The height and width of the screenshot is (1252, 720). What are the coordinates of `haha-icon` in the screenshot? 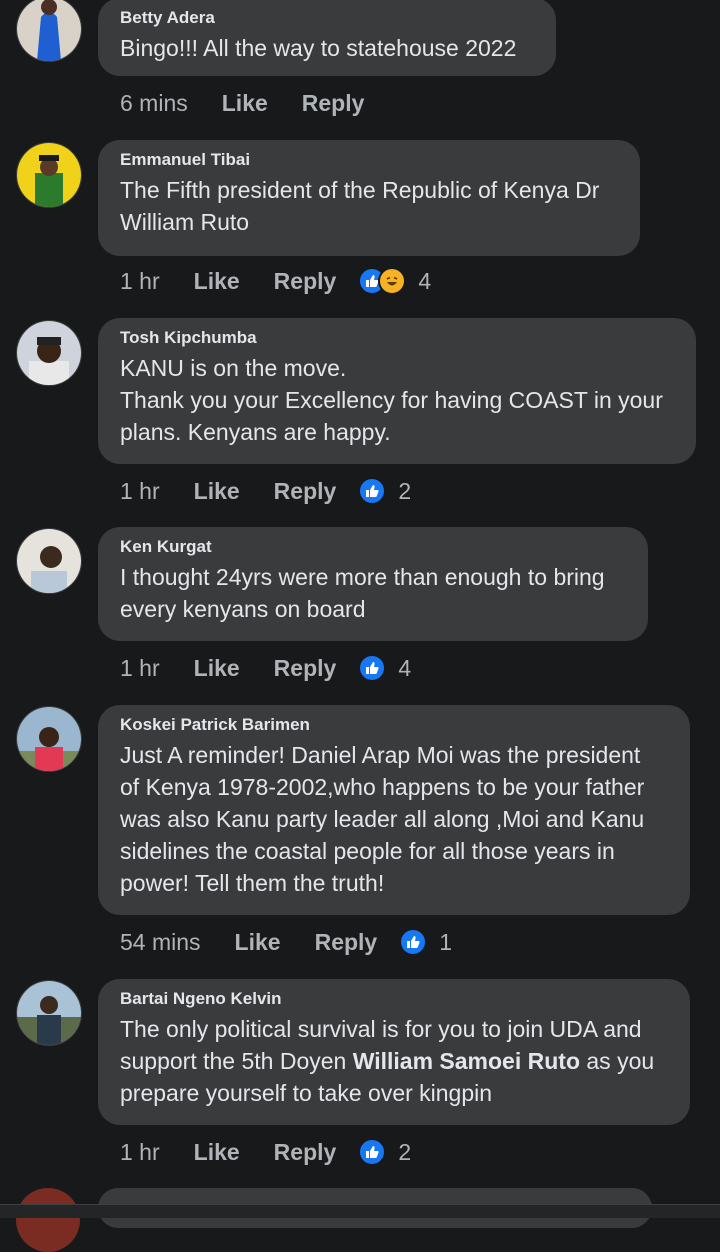 It's located at (392, 281).